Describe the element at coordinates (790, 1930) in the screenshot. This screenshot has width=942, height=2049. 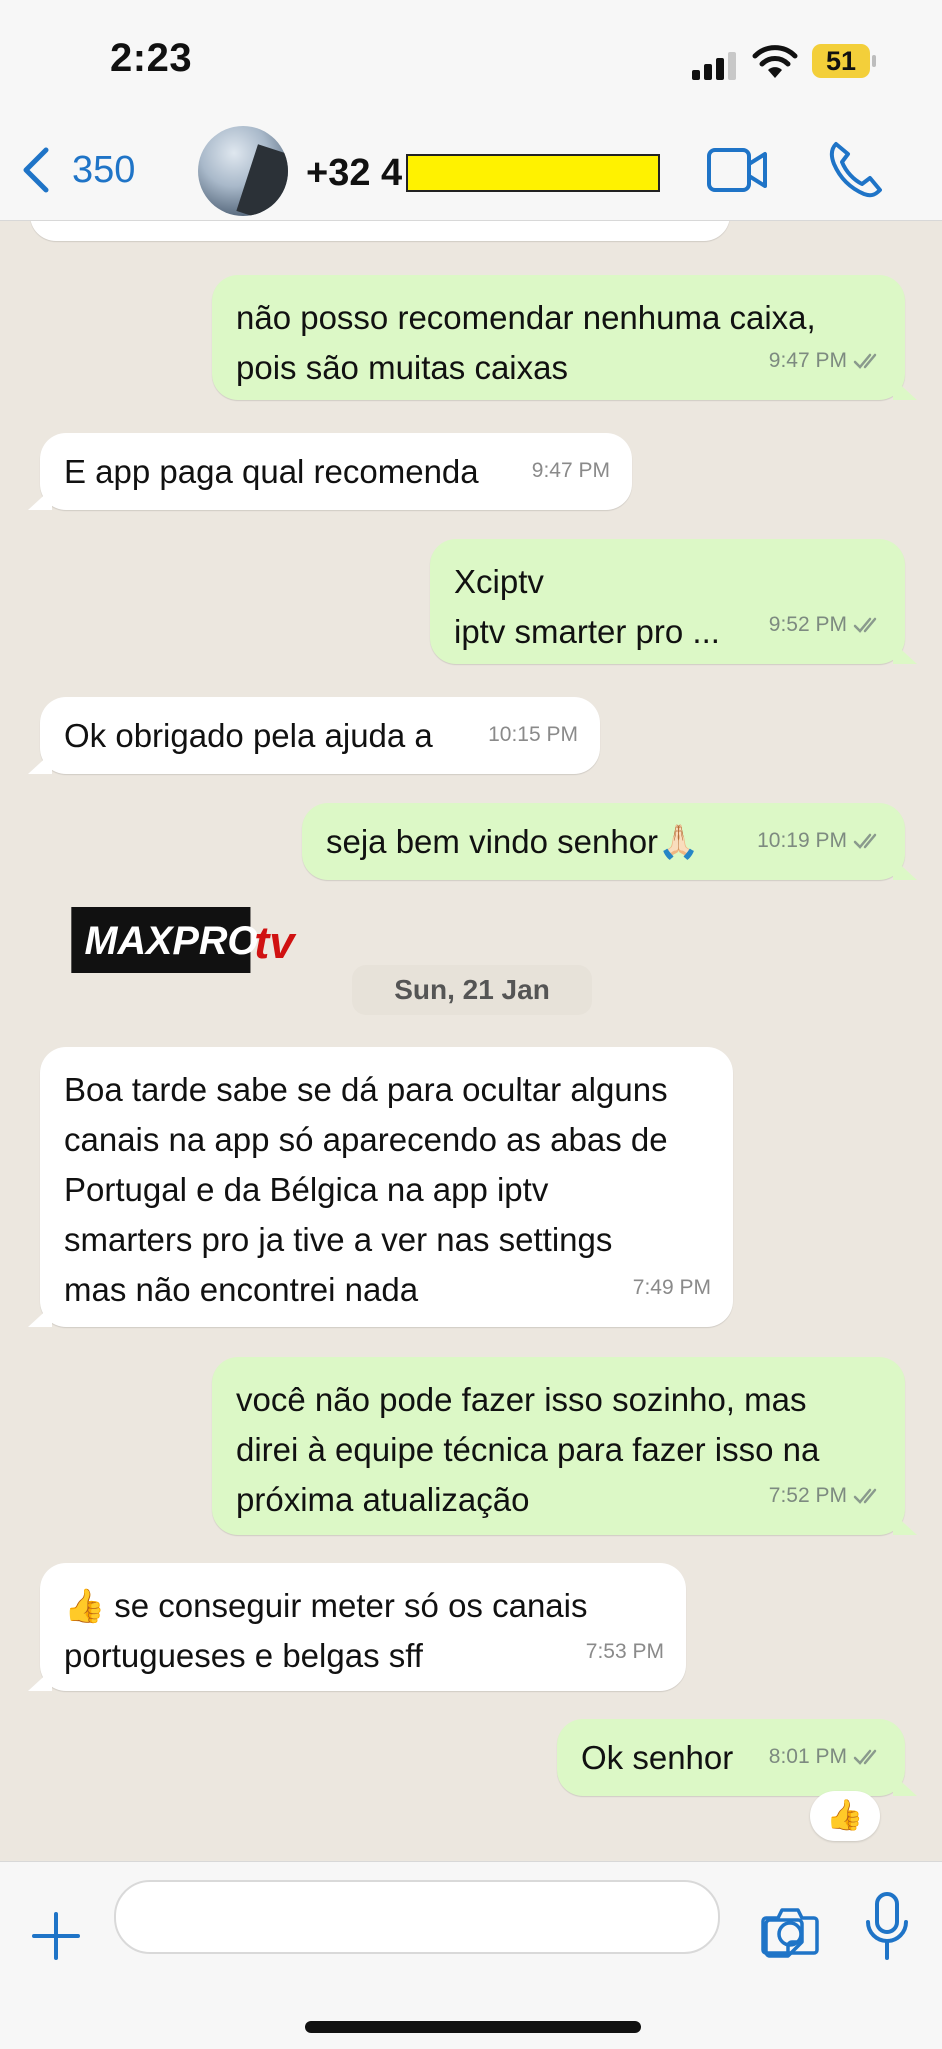
I see `camera-icon` at that location.